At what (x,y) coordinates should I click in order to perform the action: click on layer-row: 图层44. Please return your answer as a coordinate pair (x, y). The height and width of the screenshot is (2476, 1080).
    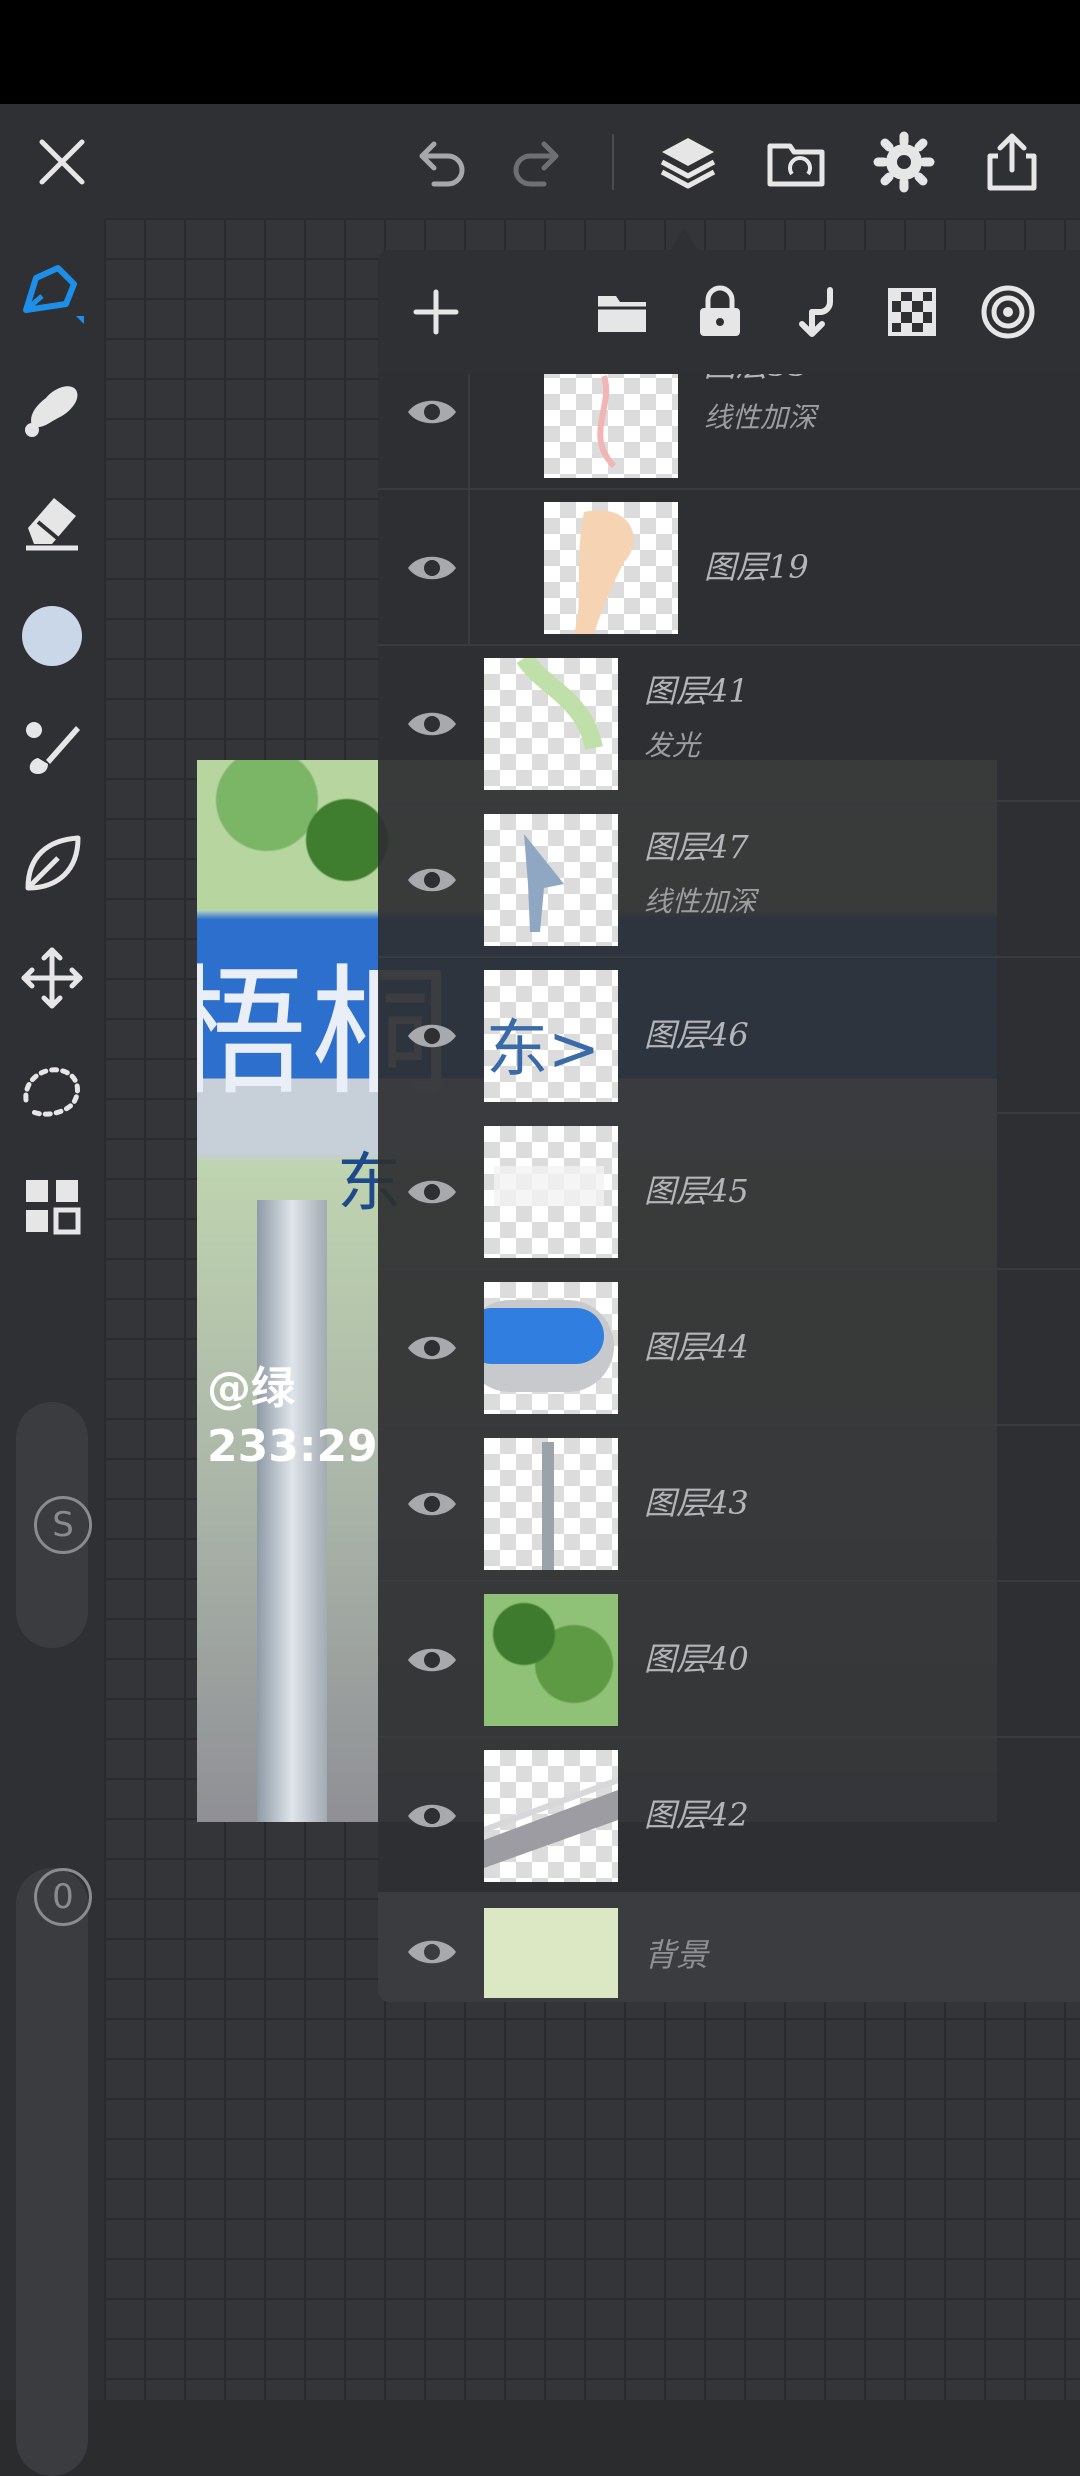
    Looking at the image, I should click on (729, 1348).